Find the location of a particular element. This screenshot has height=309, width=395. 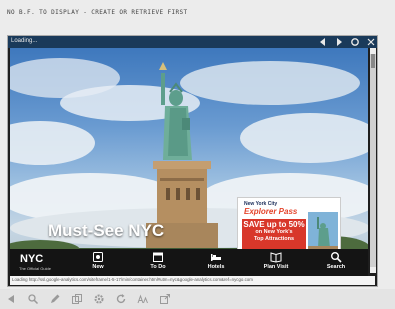

copy-icon is located at coordinates (77, 299).